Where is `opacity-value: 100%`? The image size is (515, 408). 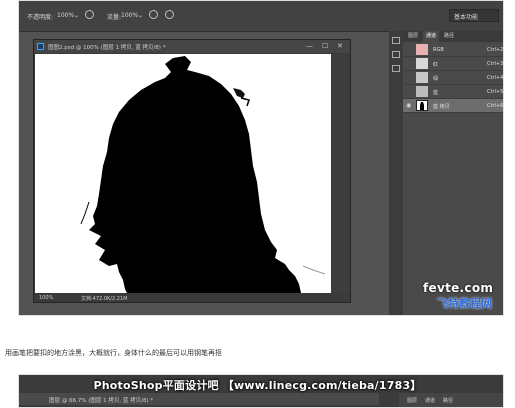 opacity-value: 100% is located at coordinates (65, 15).